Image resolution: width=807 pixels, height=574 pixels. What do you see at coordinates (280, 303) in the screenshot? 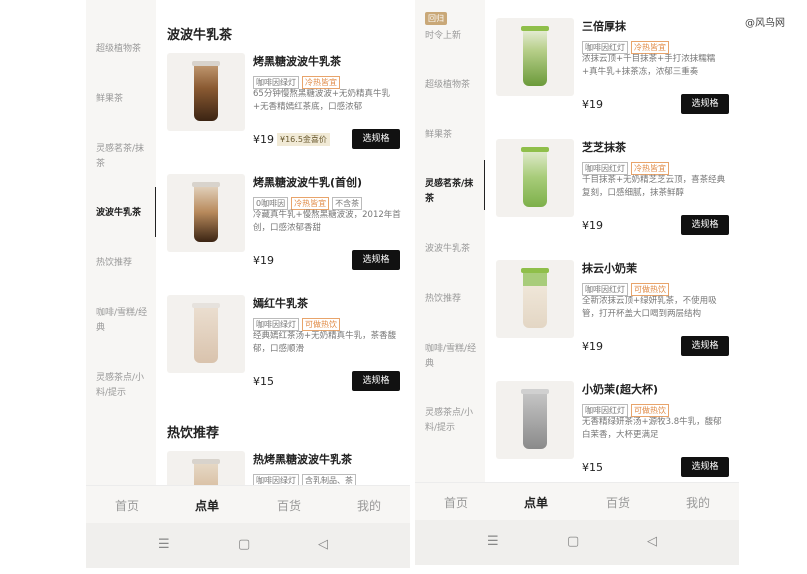
I see `product-name: 嫣红牛乳茶` at bounding box center [280, 303].